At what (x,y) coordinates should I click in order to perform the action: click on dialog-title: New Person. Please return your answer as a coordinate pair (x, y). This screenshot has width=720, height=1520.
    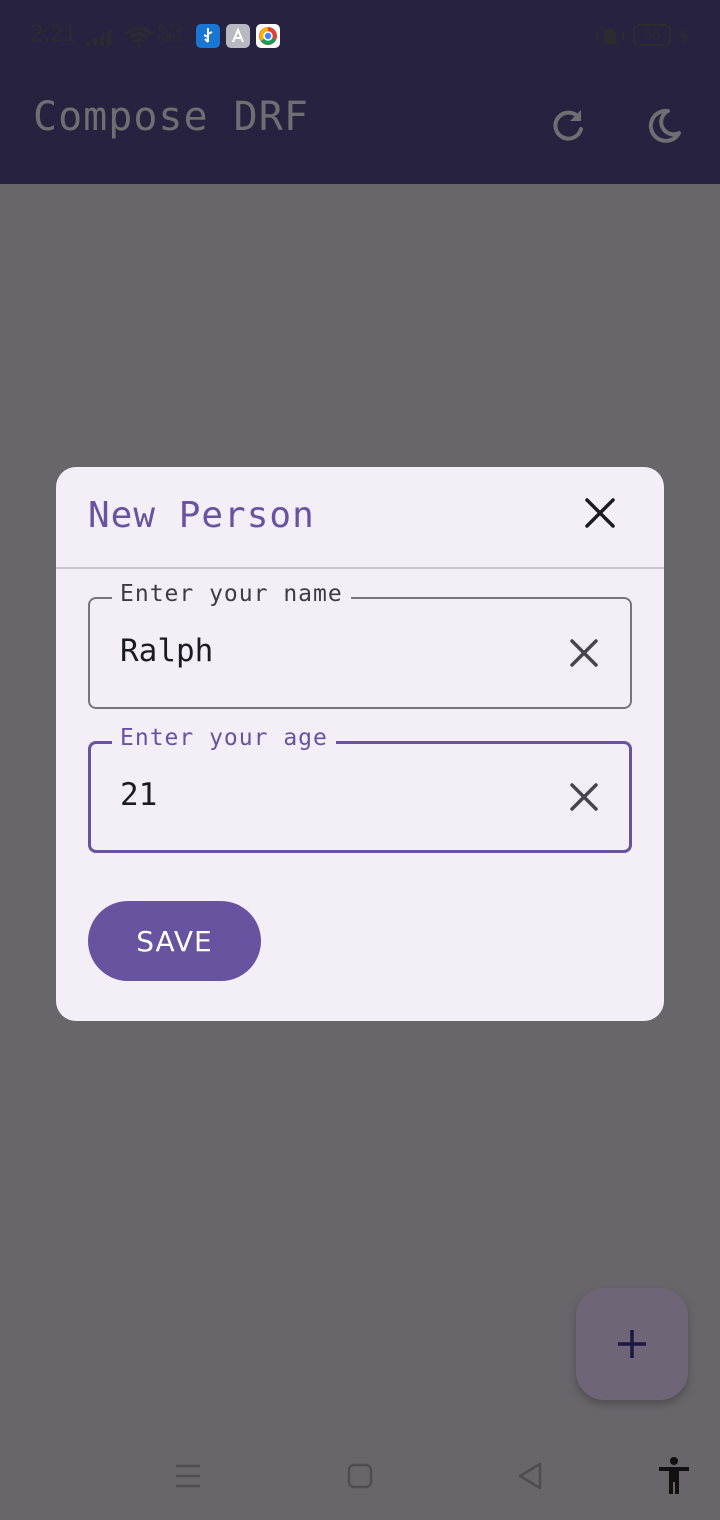
    Looking at the image, I should click on (201, 515).